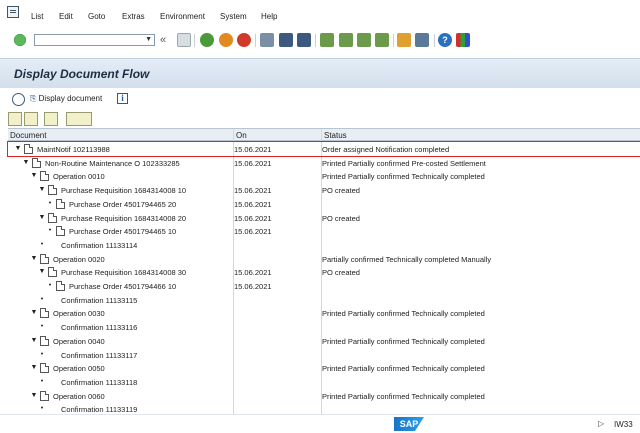  I want to click on menu-system: System, so click(233, 16).